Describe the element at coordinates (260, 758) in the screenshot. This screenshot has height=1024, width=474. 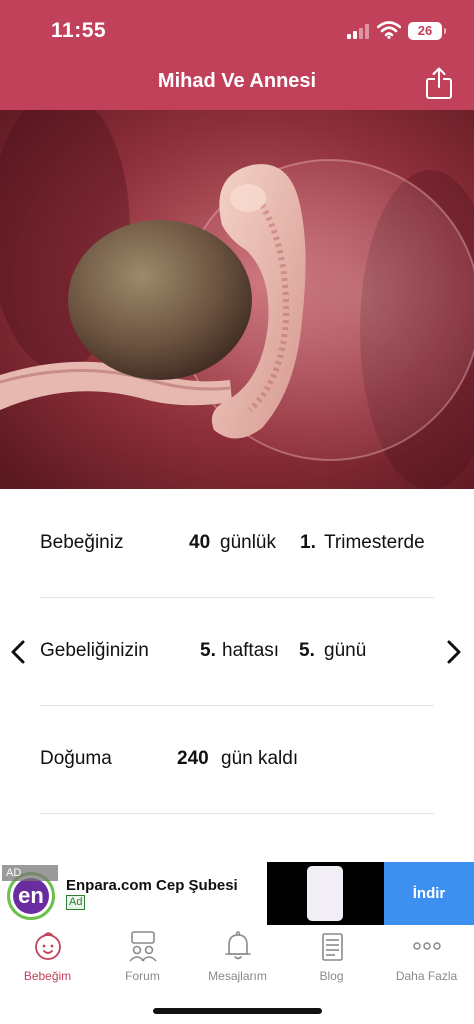
I see `due-days-label: gün kaldı` at that location.